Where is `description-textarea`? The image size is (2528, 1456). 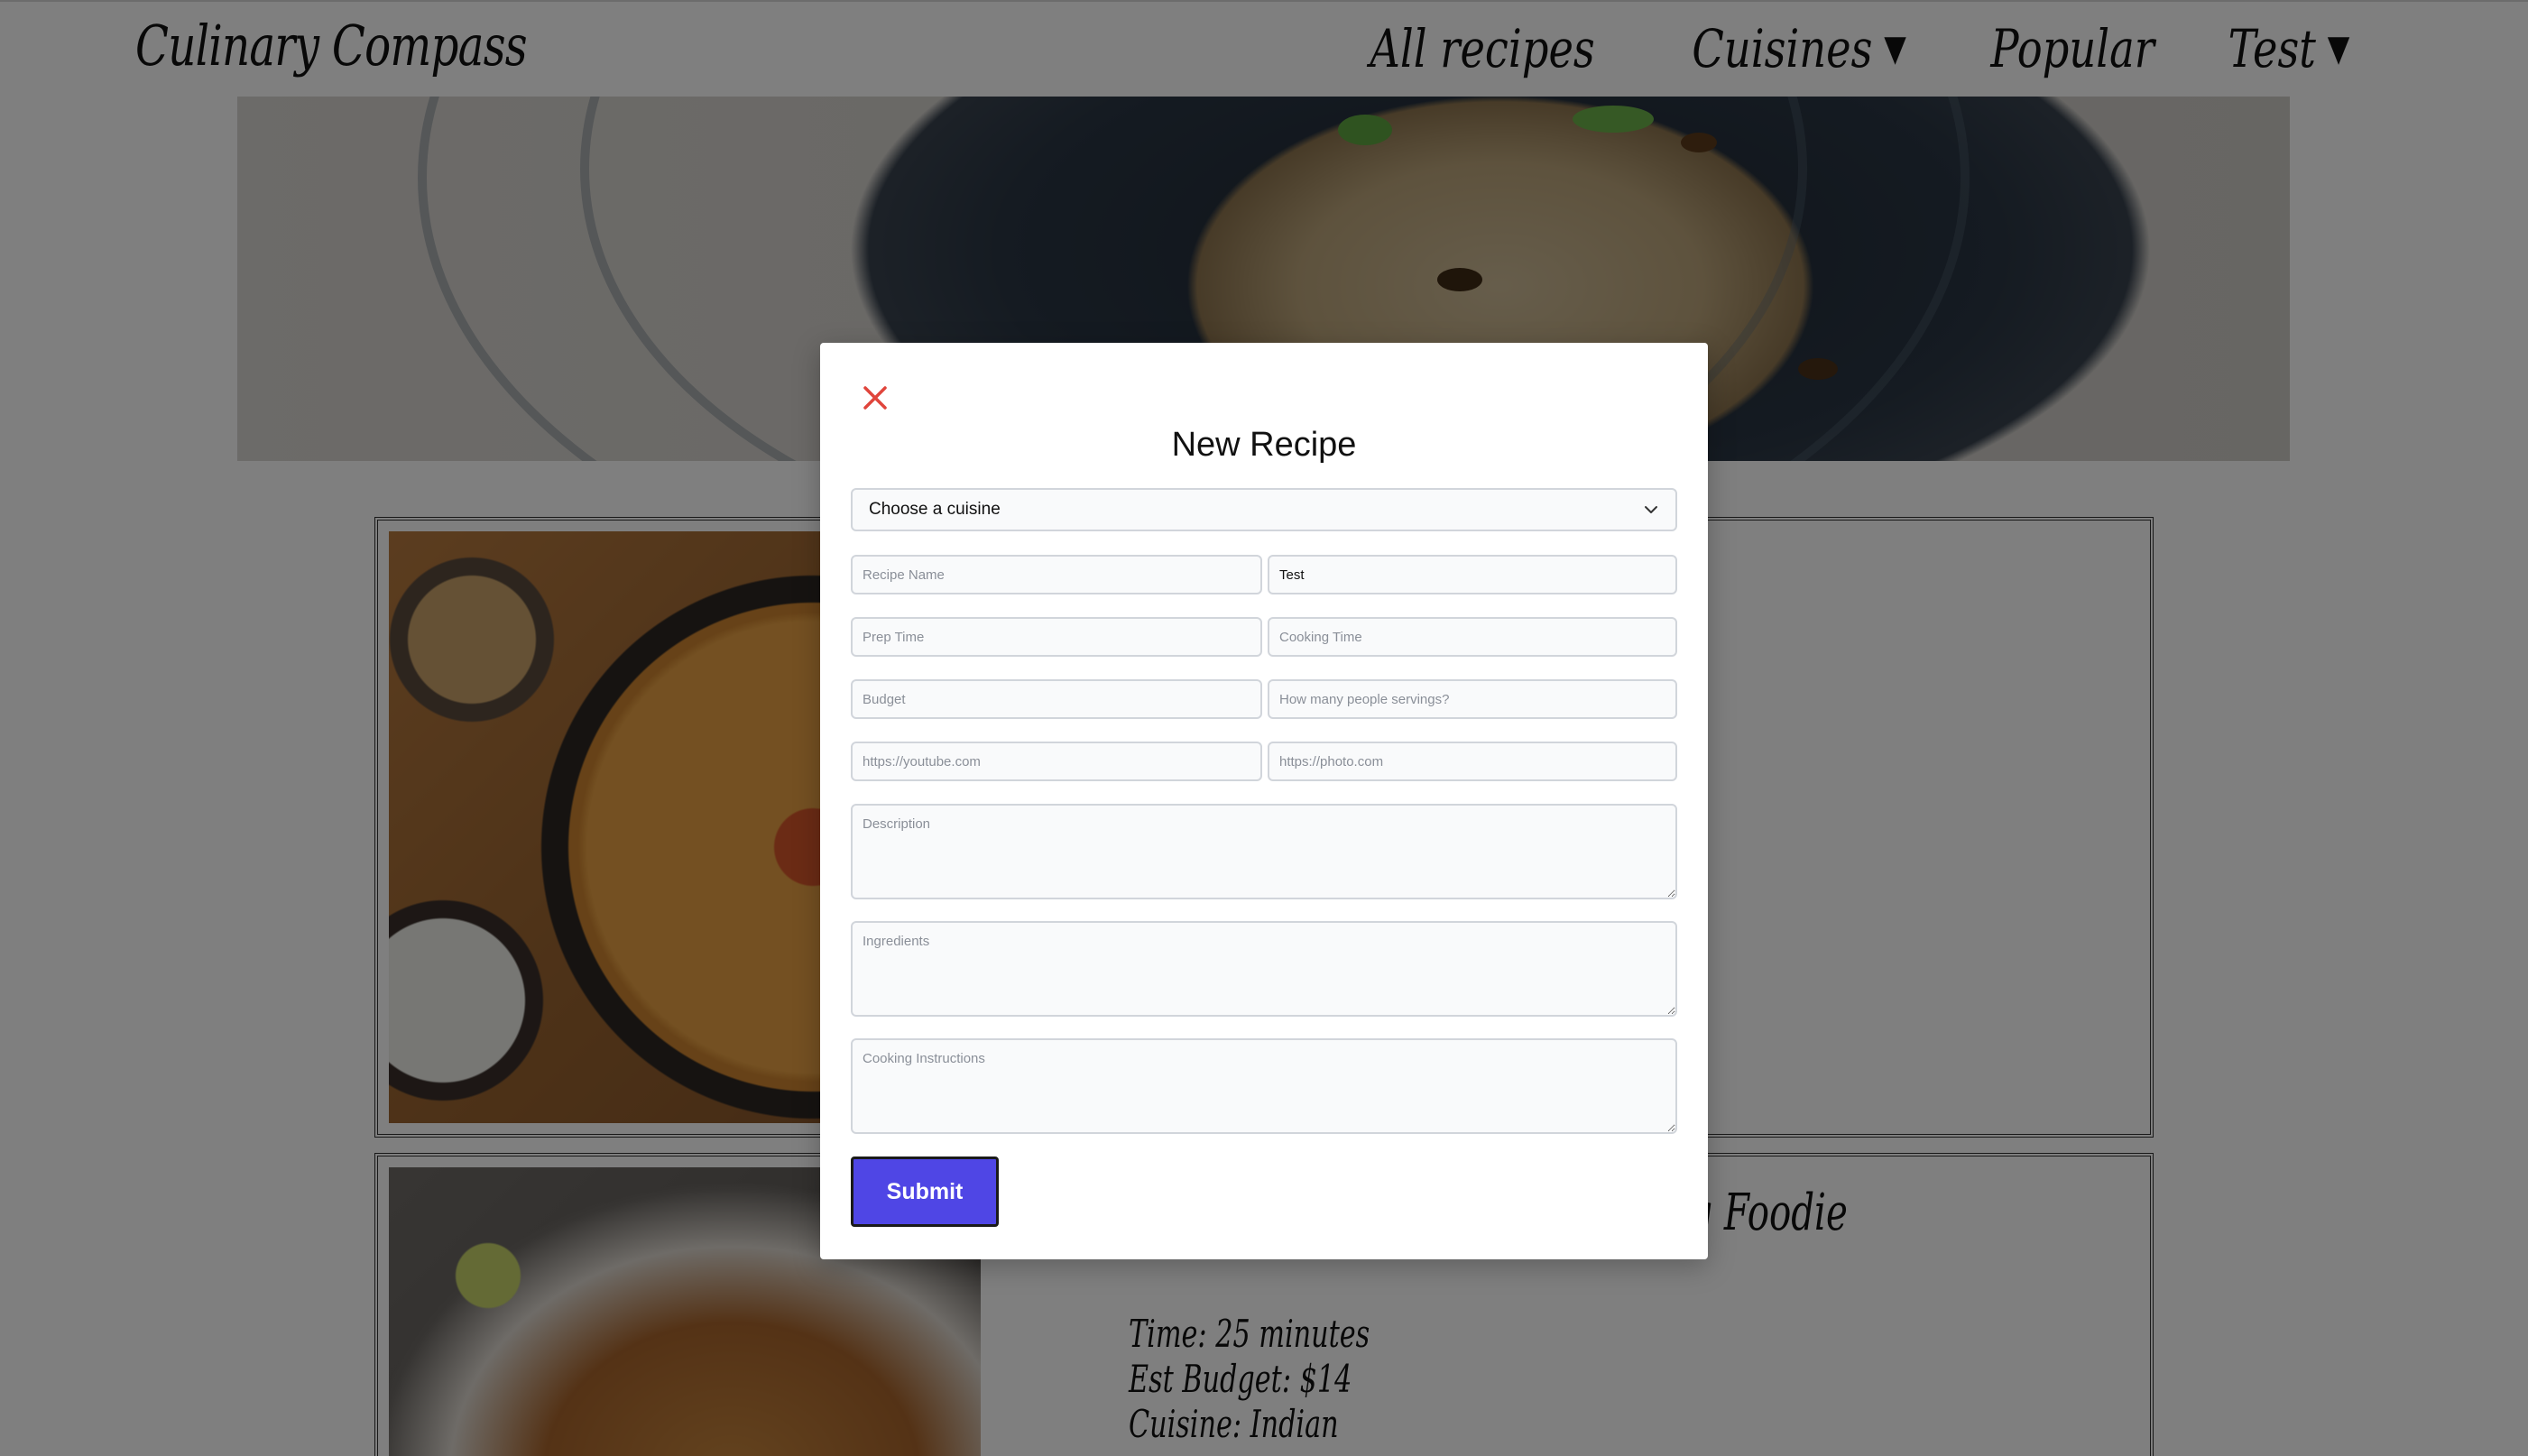
description-textarea is located at coordinates (1264, 851).